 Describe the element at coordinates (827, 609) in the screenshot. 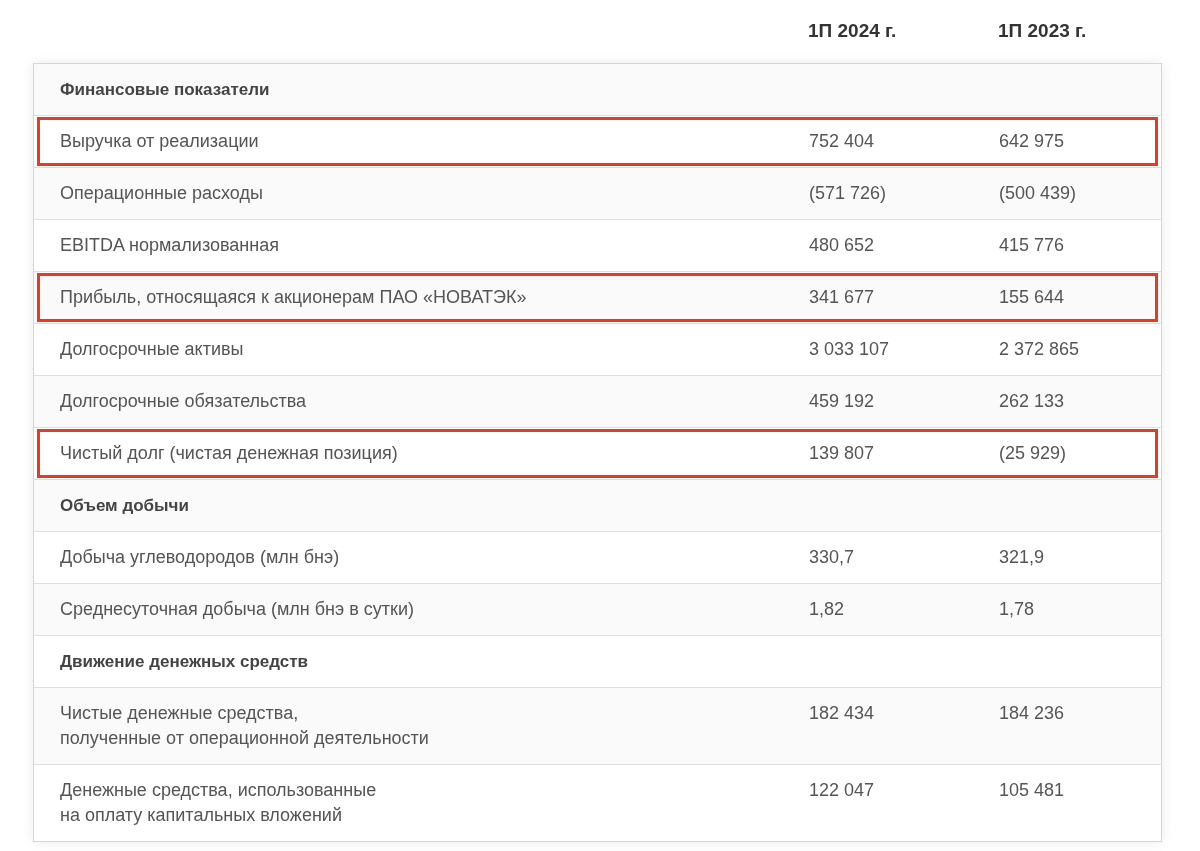

I see `table-cell-text: 1,82` at that location.